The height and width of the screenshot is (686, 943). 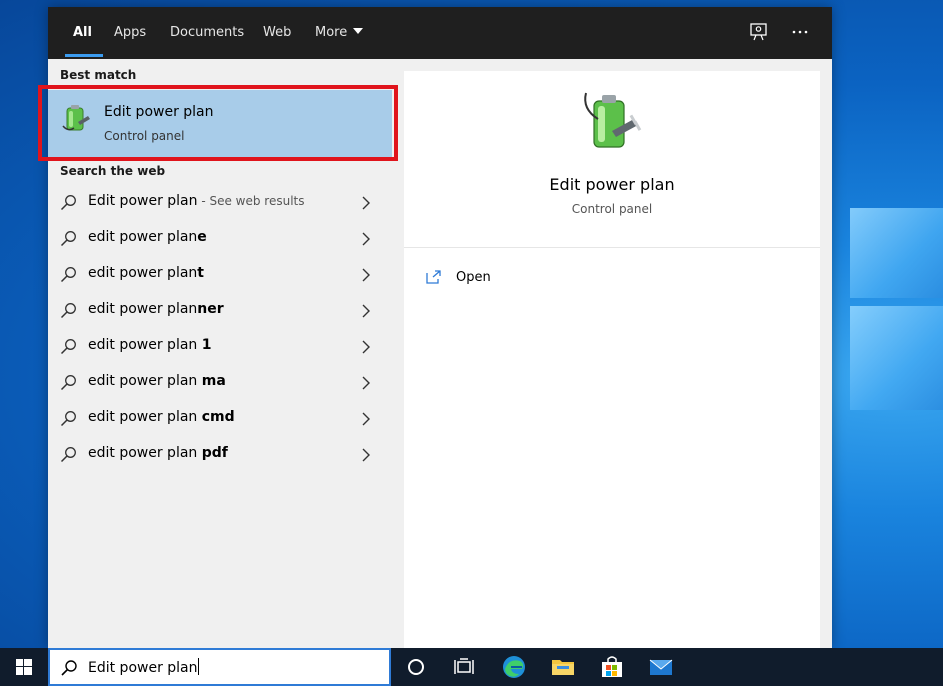 What do you see at coordinates (84, 55) in the screenshot?
I see `active-tab-indicator` at bounding box center [84, 55].